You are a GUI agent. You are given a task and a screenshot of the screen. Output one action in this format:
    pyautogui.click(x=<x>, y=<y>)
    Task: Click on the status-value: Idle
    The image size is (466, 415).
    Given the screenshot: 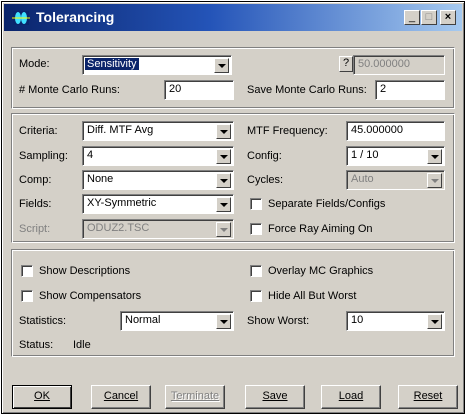 What is the action you would take?
    pyautogui.click(x=82, y=345)
    